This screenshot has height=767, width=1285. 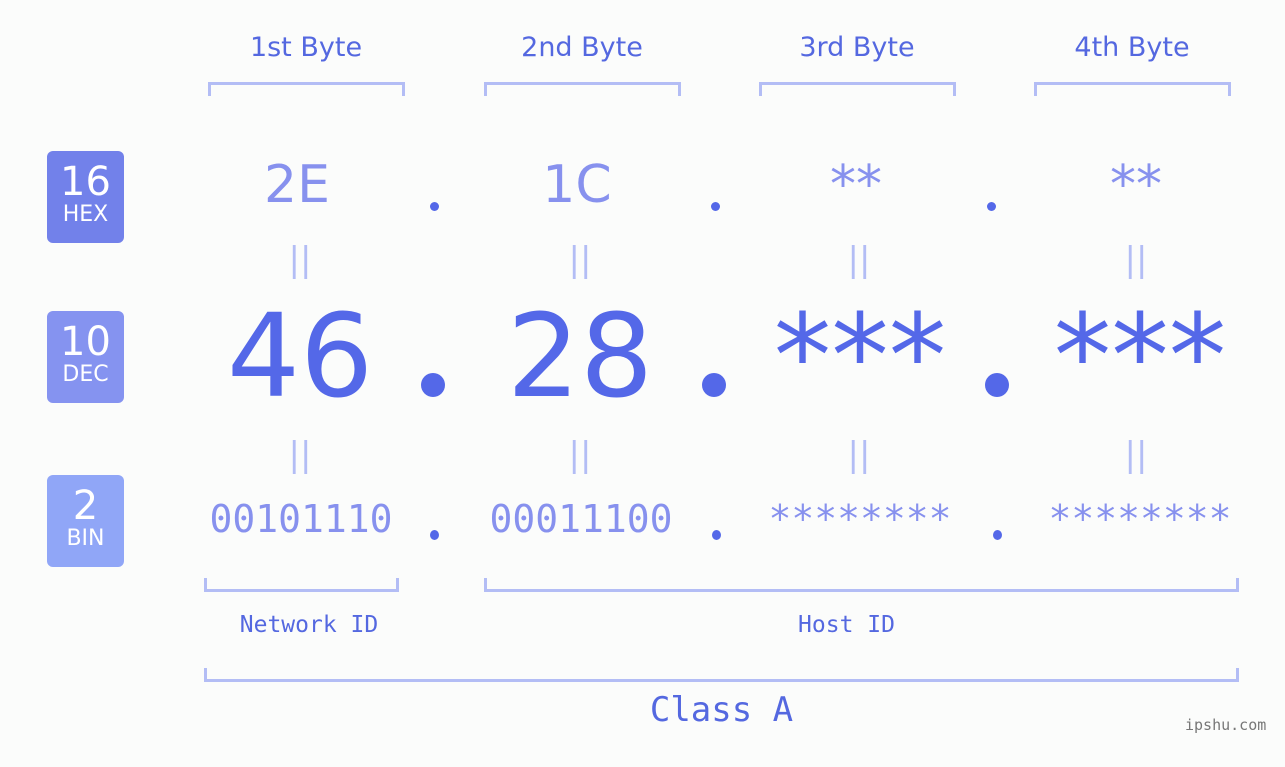 I want to click on class-bracket, so click(x=721, y=675).